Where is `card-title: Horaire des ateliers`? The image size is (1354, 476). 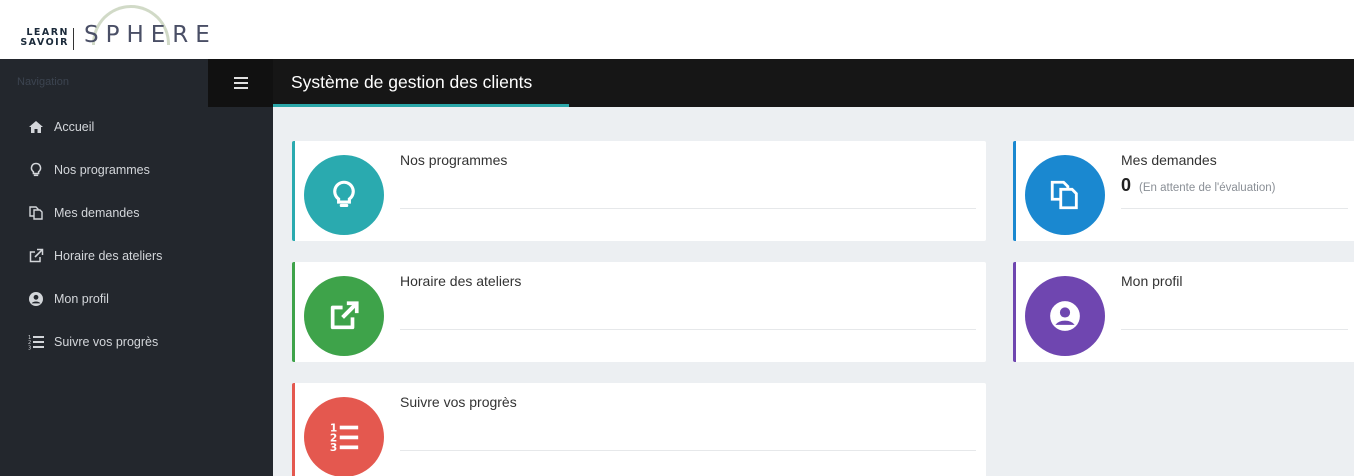
card-title: Horaire des ateliers is located at coordinates (461, 281).